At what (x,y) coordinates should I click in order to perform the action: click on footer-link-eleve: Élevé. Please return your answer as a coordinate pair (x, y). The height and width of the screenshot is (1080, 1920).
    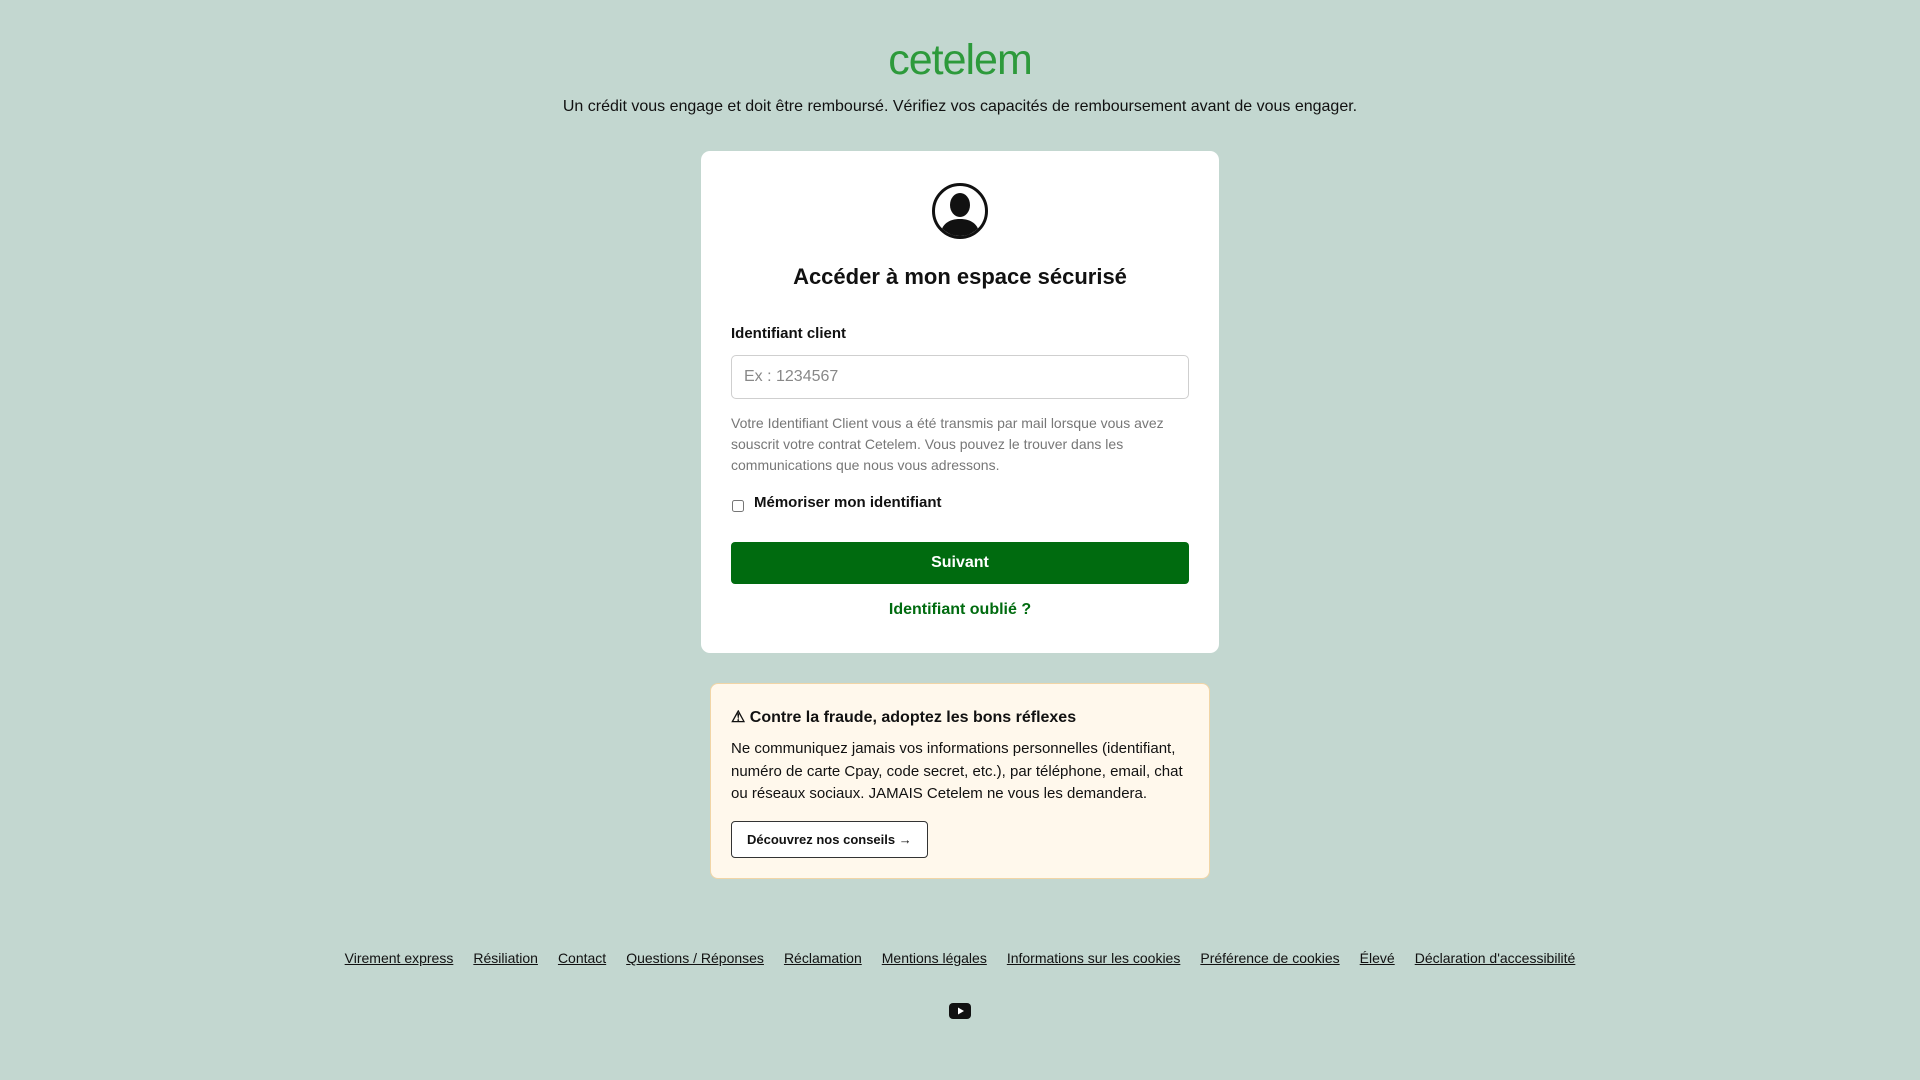
    Looking at the image, I should click on (1377, 958).